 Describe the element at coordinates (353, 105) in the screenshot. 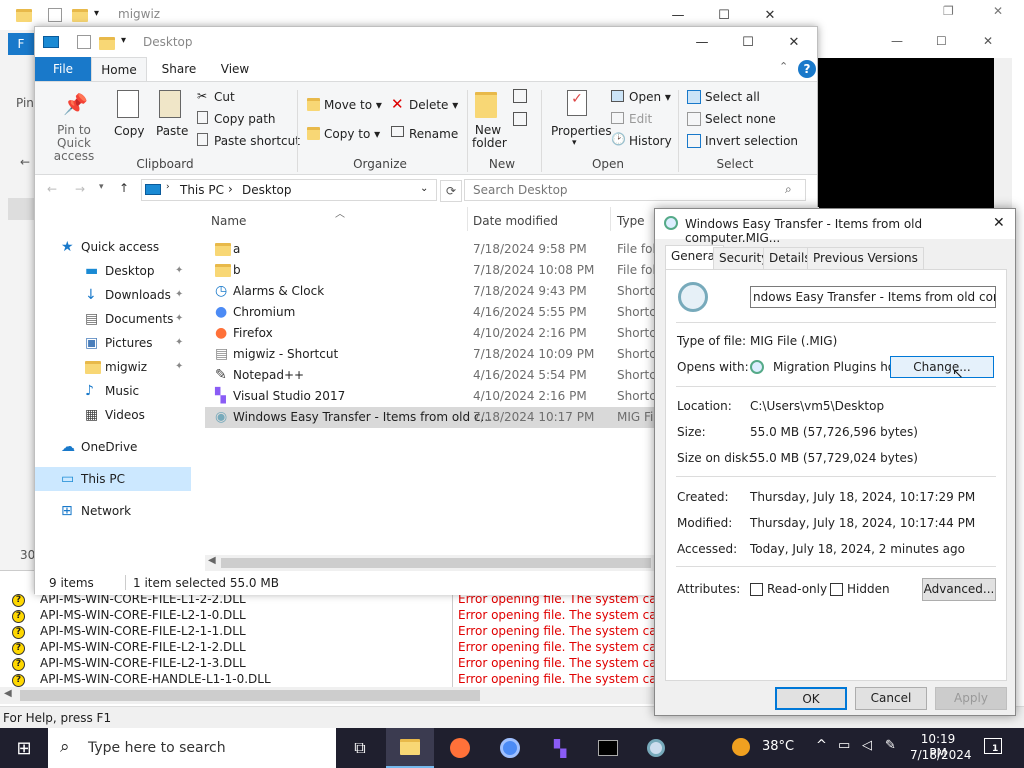

I see `move-to-button: Move to ▾` at that location.